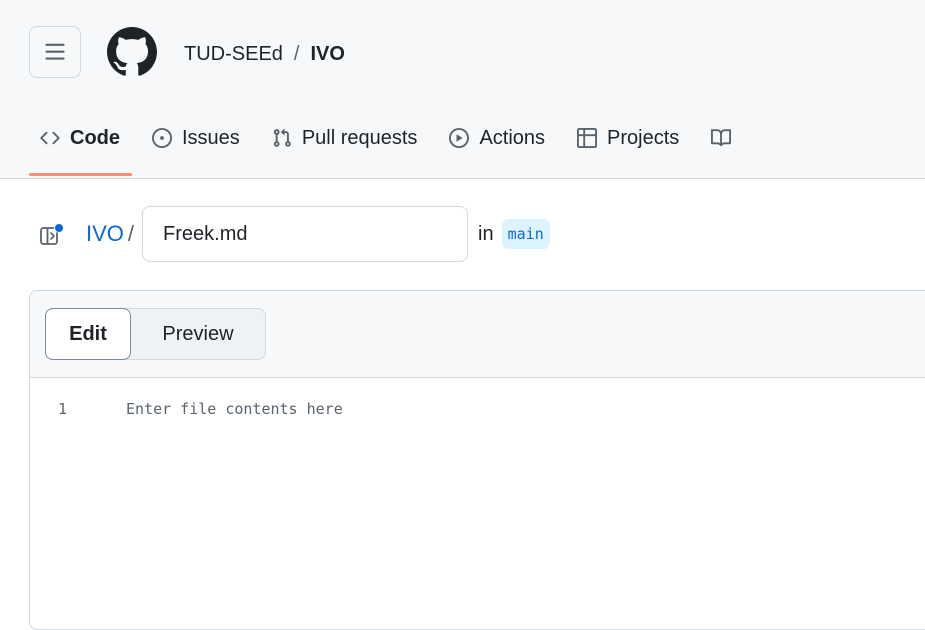  What do you see at coordinates (50, 138) in the screenshot?
I see `code-icon` at bounding box center [50, 138].